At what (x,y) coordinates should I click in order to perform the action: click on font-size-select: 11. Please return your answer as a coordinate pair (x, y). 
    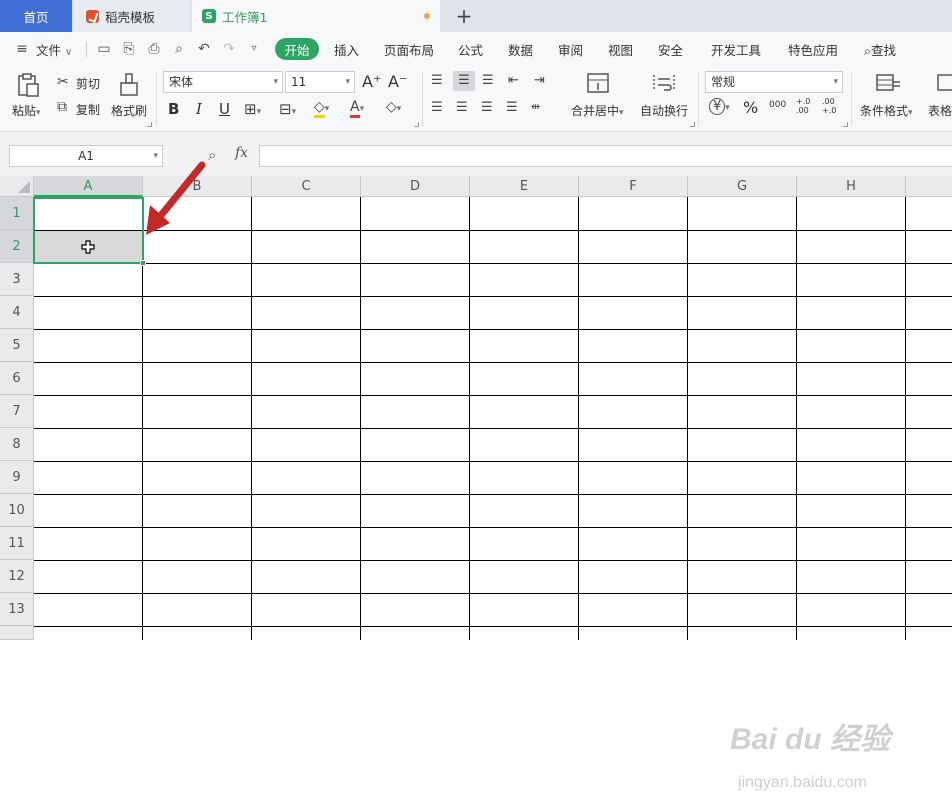
    Looking at the image, I should click on (320, 82).